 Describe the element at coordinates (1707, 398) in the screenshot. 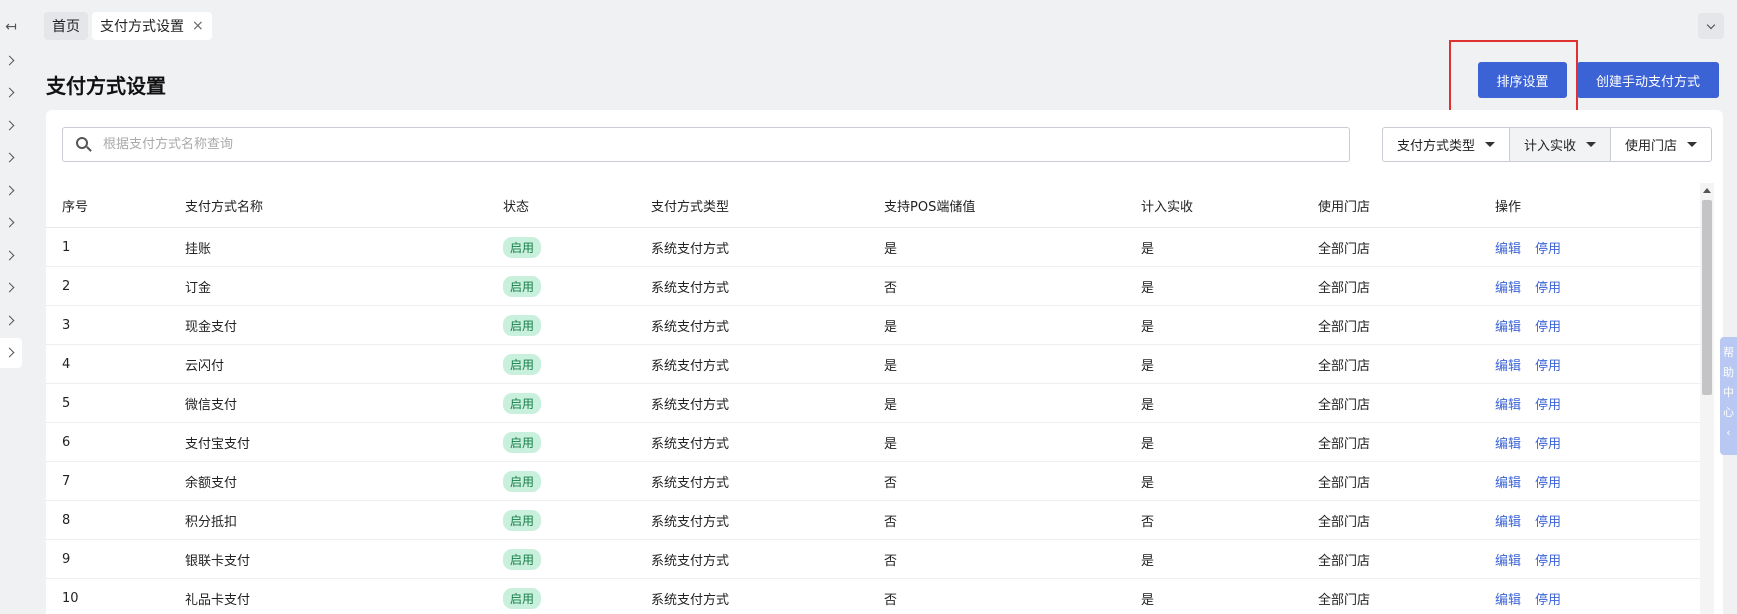

I see `vertical-scrollbar` at that location.